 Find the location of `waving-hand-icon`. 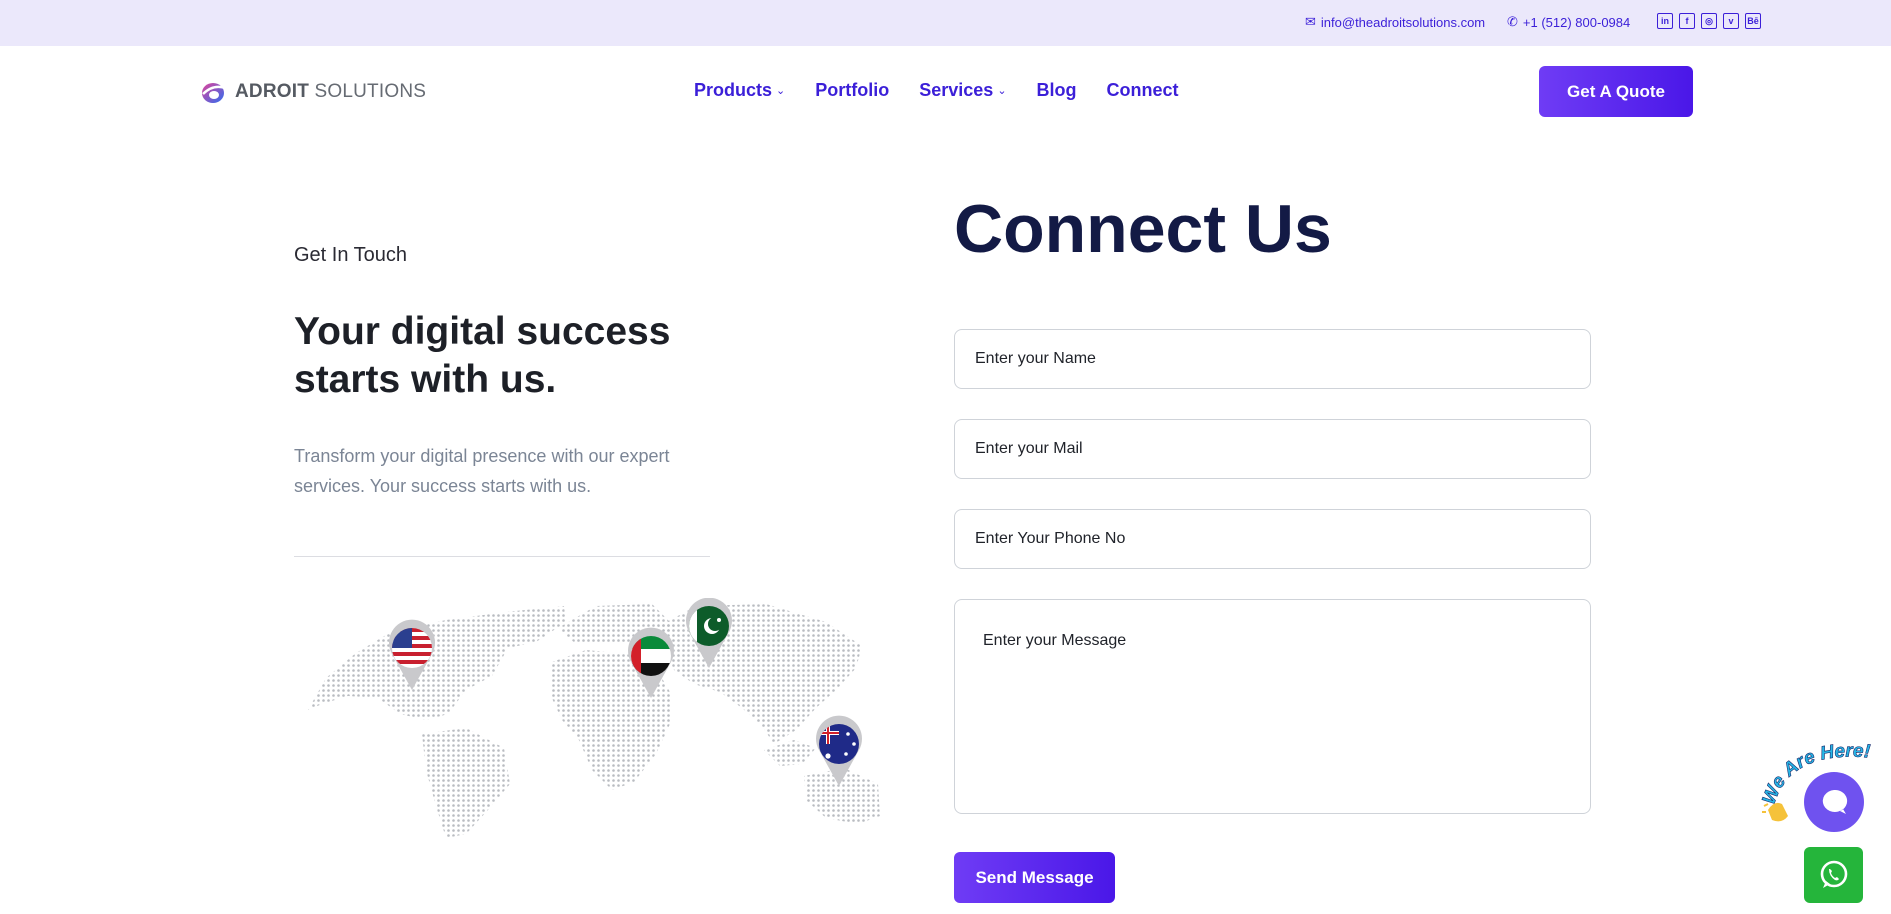

waving-hand-icon is located at coordinates (1775, 812).